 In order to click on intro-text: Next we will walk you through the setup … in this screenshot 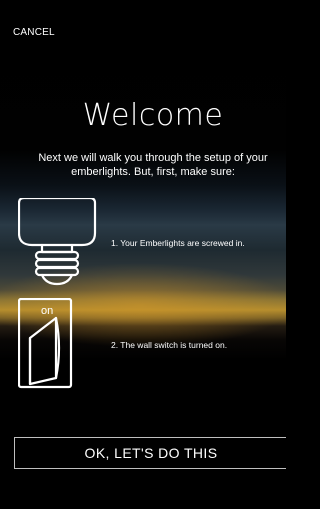, I will do `click(153, 165)`.